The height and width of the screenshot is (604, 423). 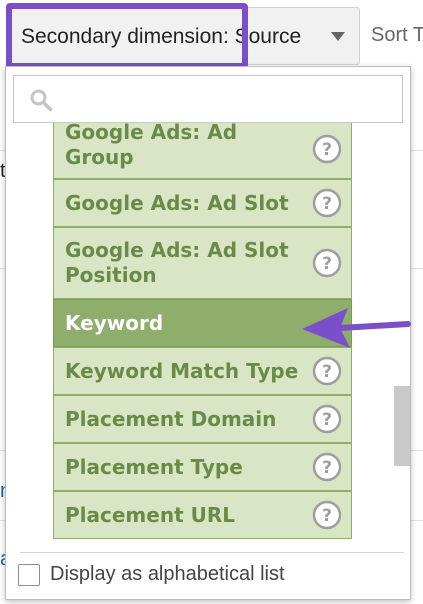 I want to click on dimension-item-google-ads-ad-group: Google Ads: Ad Group ?, so click(x=202, y=151).